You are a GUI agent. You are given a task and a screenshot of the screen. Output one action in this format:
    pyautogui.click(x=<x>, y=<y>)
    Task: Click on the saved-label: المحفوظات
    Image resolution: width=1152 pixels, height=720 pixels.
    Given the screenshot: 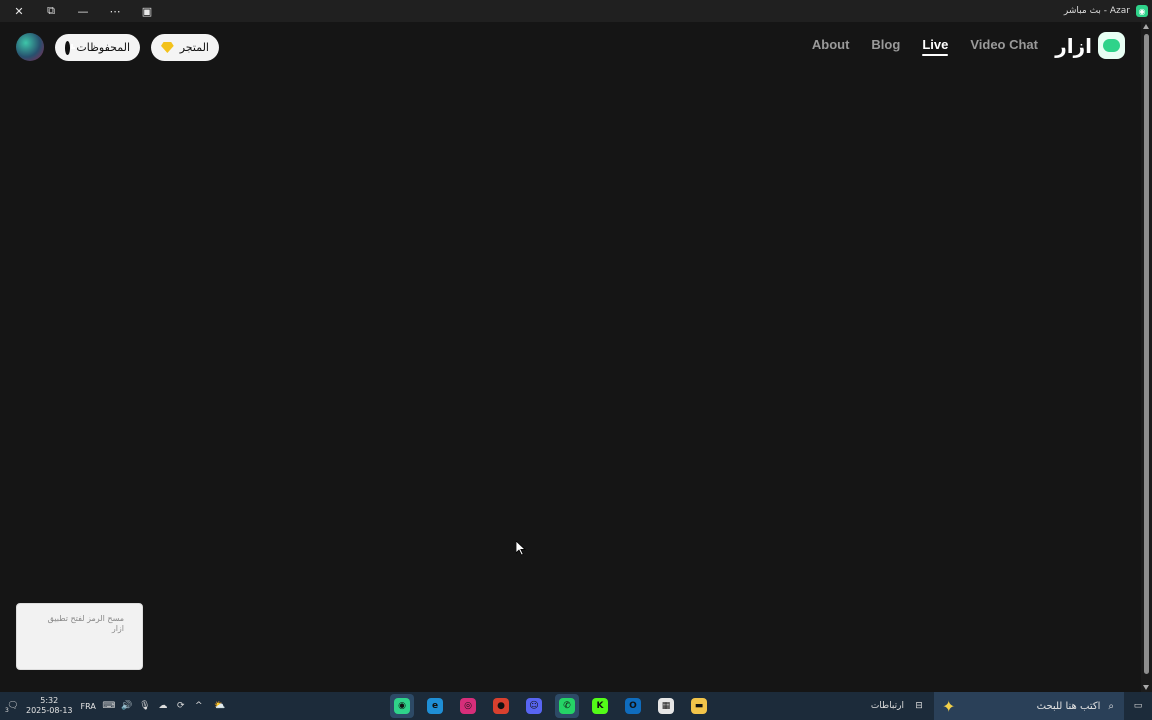 What is the action you would take?
    pyautogui.click(x=103, y=47)
    